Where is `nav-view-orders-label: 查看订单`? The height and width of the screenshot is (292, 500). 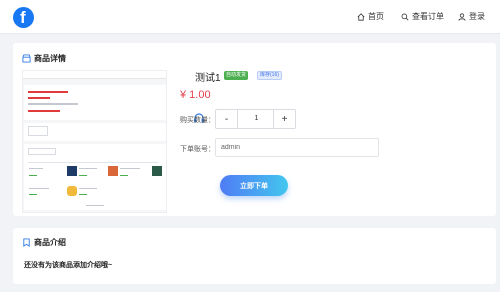
nav-view-orders-label: 查看订单 is located at coordinates (428, 16).